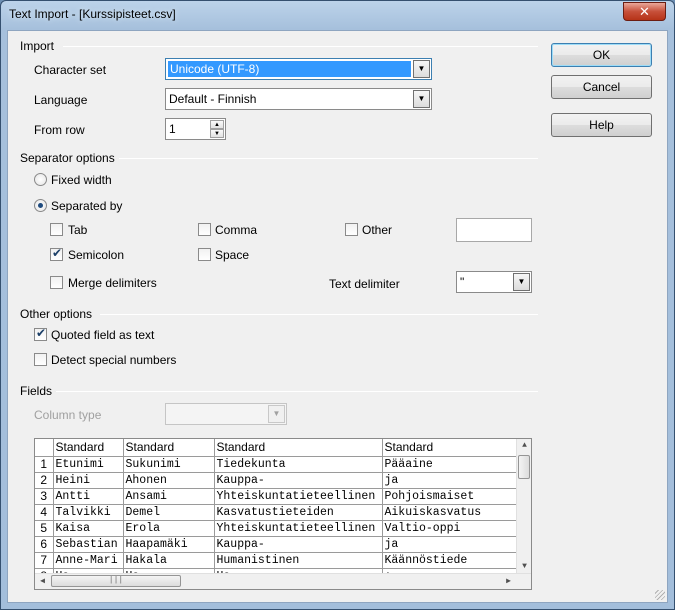  What do you see at coordinates (56, 229) in the screenshot?
I see `tab-checkbox` at bounding box center [56, 229].